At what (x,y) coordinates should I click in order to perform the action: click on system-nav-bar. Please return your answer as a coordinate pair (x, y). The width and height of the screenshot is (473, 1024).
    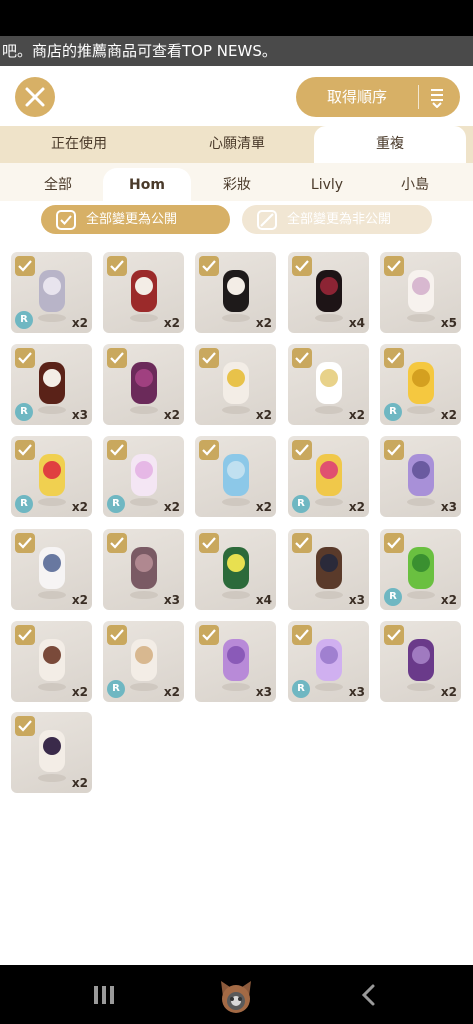
    Looking at the image, I should click on (236, 994).